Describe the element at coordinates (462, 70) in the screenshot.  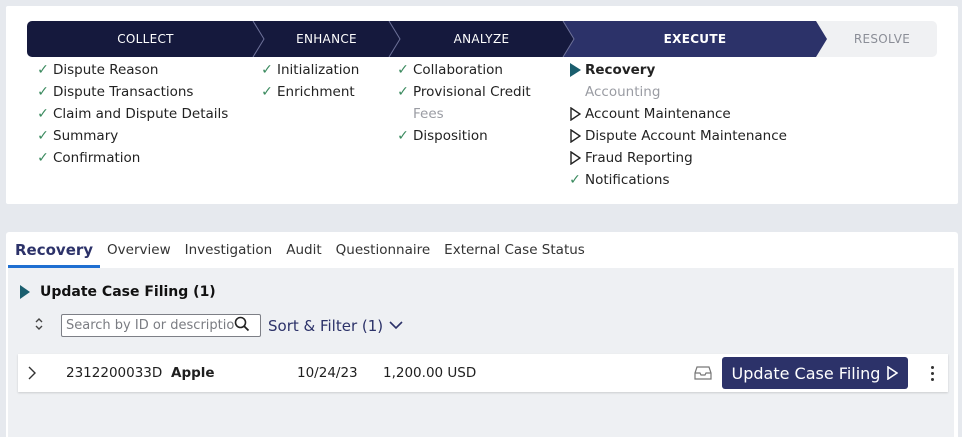
I see `step-collaboration: ✓ Collaboration` at that location.